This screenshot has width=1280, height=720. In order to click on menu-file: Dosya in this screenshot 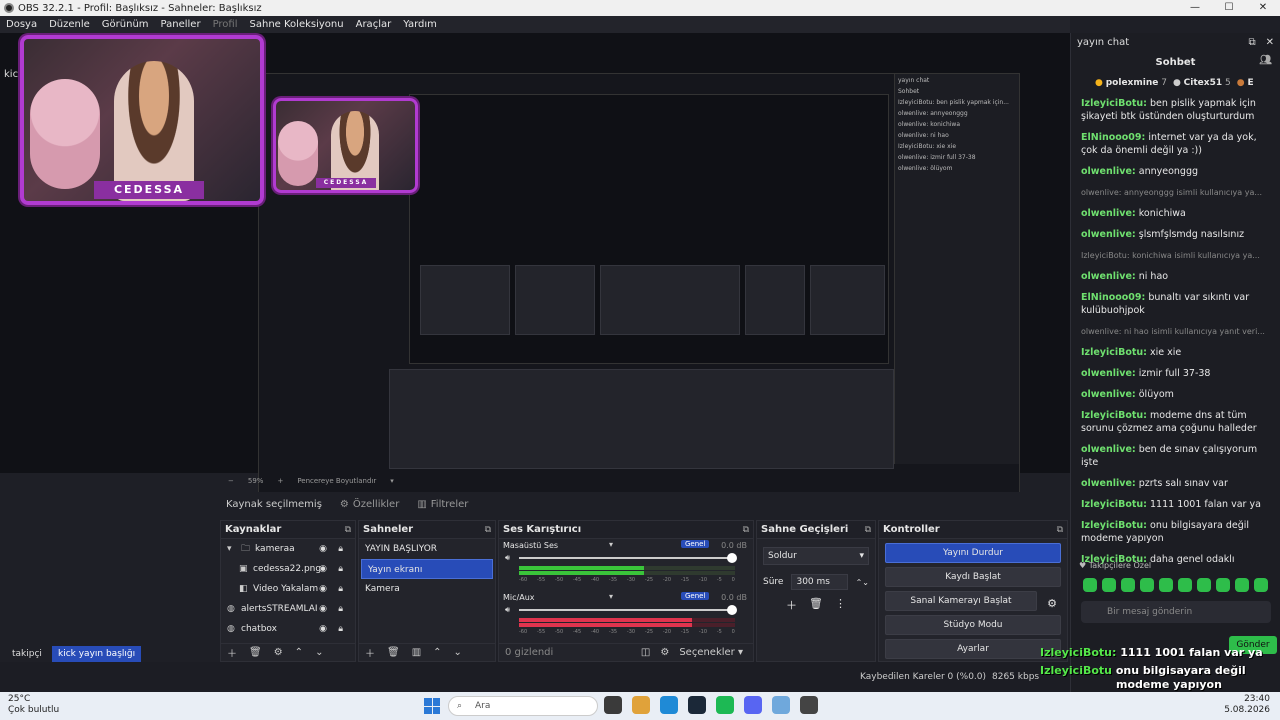, I will do `click(21, 24)`.